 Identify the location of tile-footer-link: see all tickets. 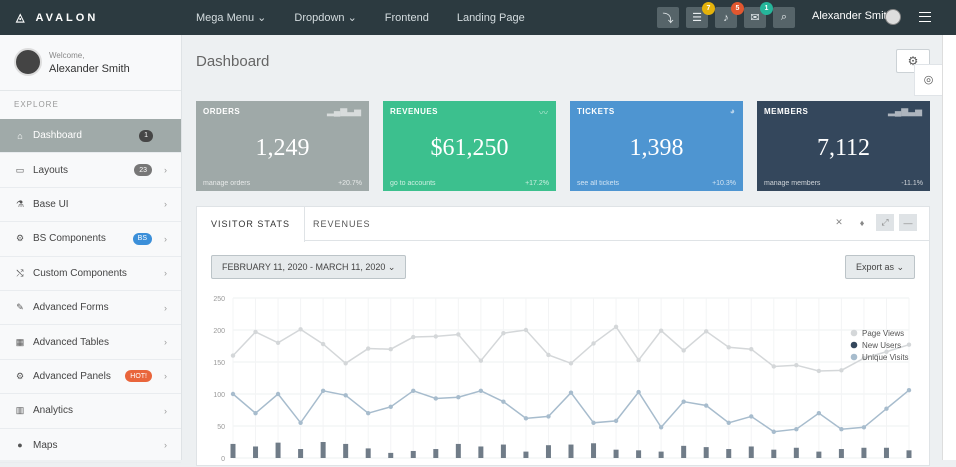
(598, 183).